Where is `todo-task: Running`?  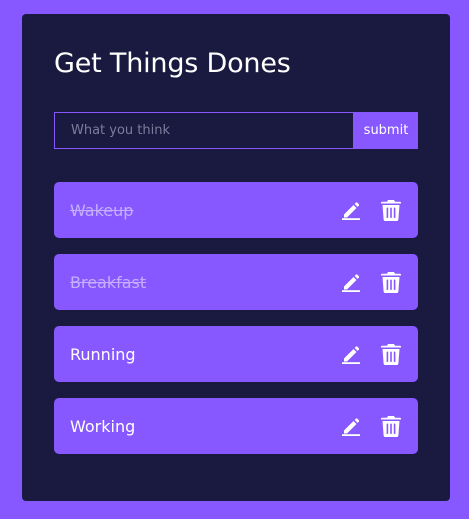 todo-task: Running is located at coordinates (103, 354).